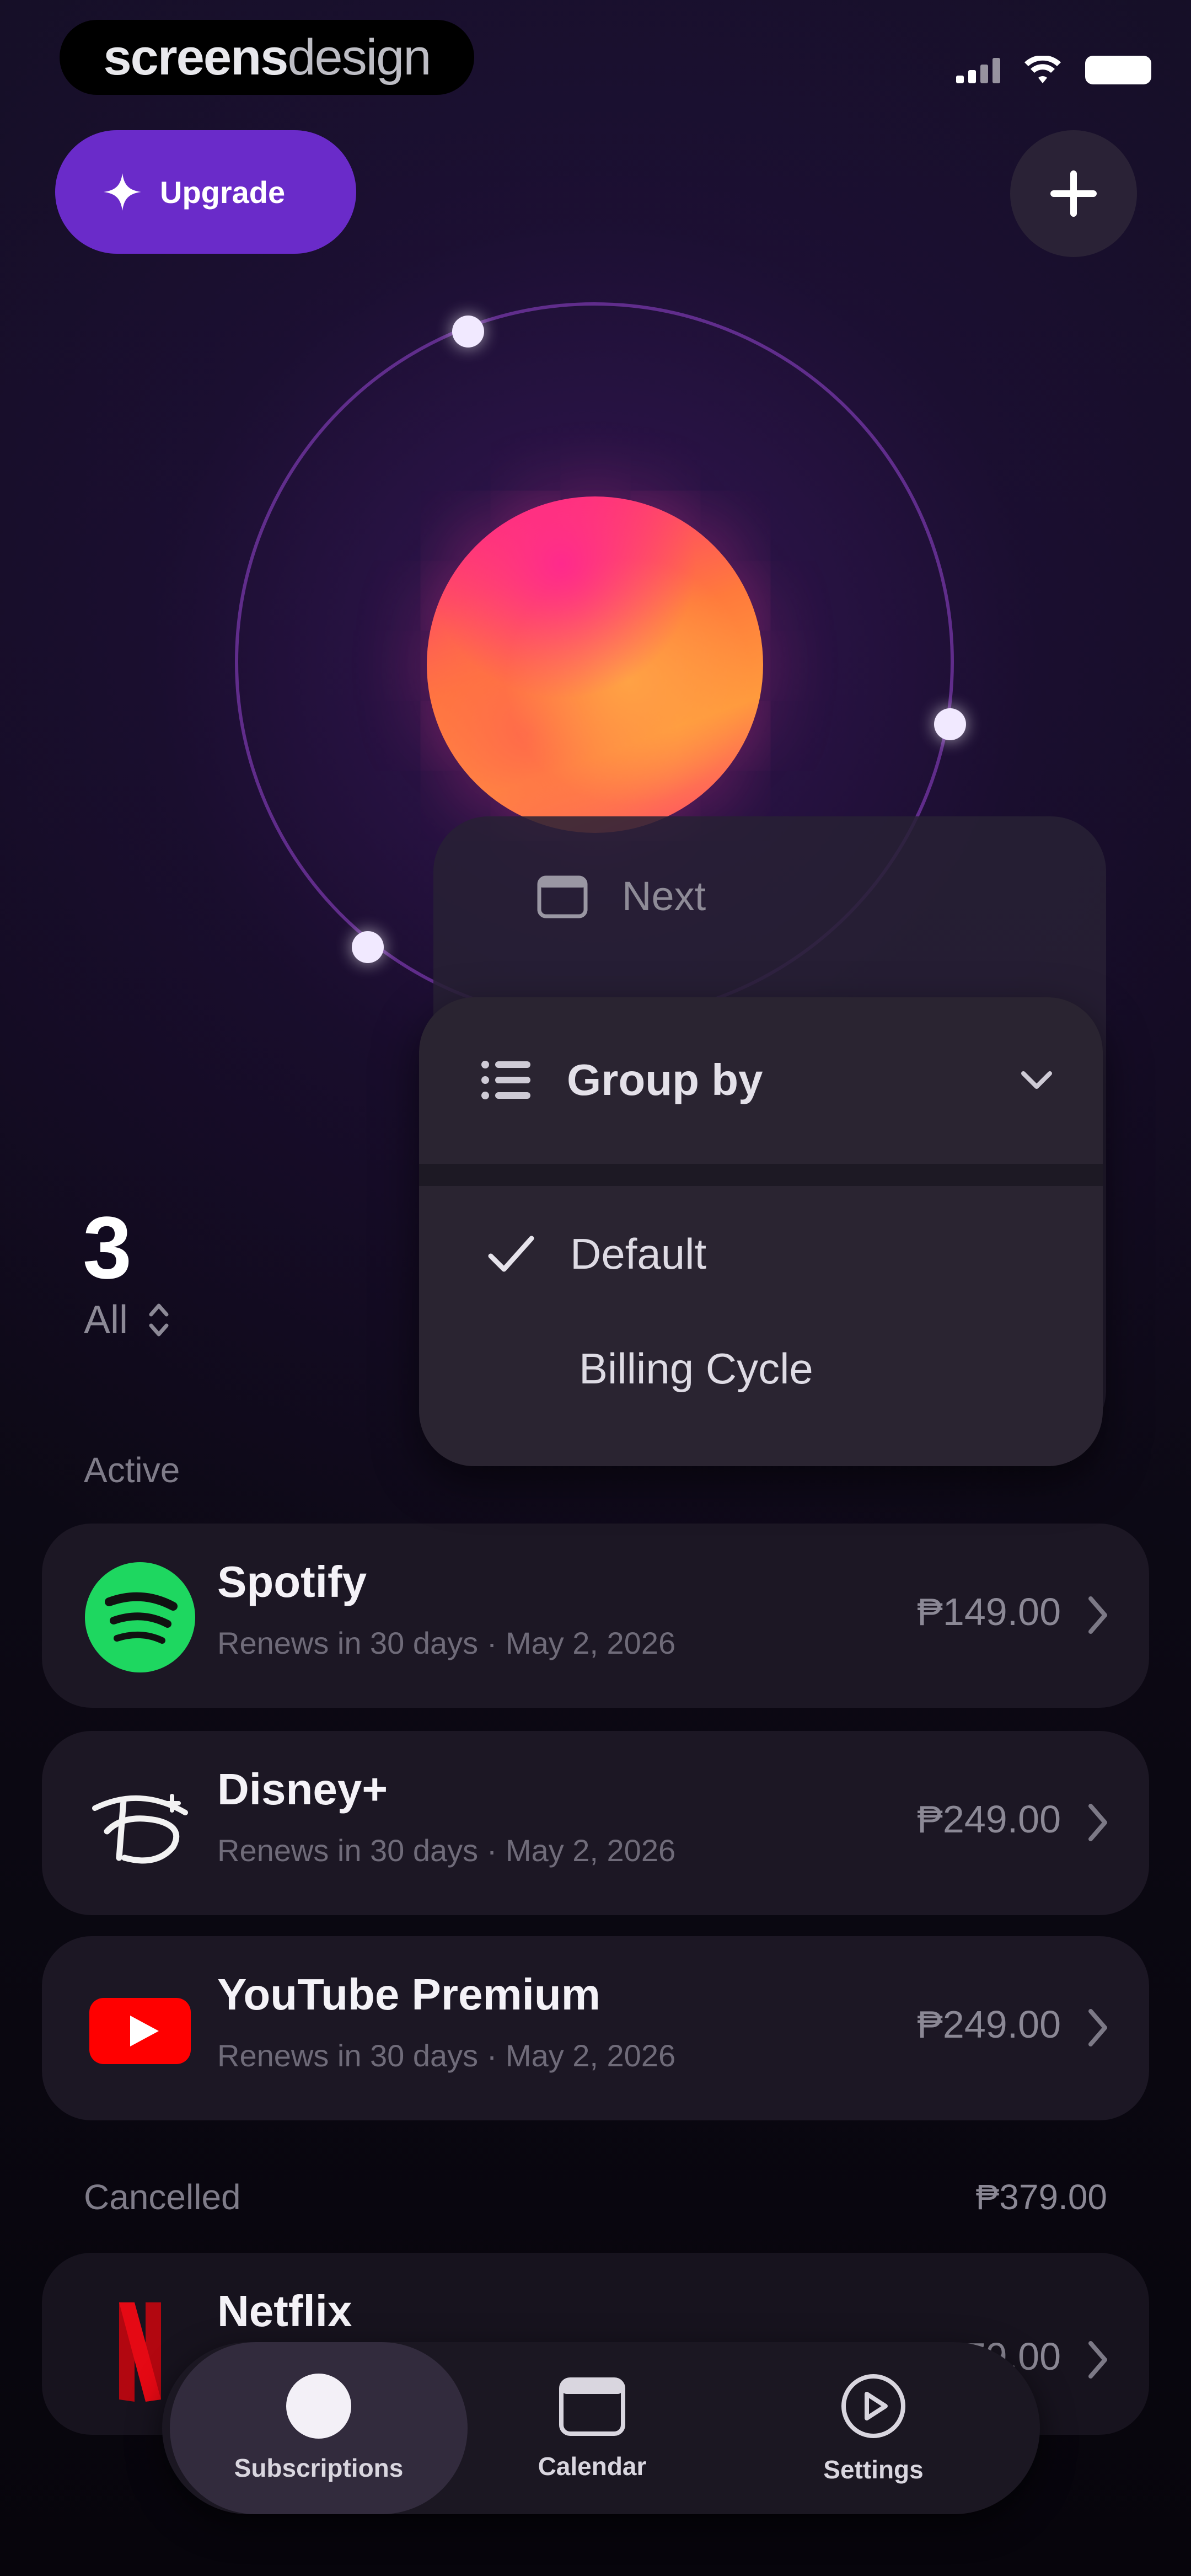 This screenshot has height=2576, width=1191. I want to click on group-option-billing-cycle: Billing Cycle, so click(696, 1369).